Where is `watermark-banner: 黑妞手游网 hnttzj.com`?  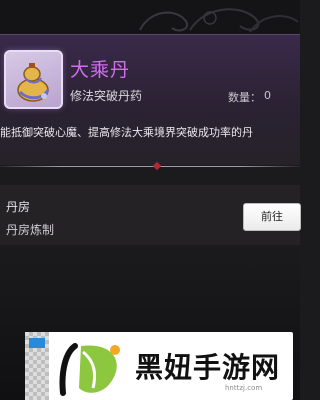 watermark-banner: 黑妞手游网 hnttzj.com is located at coordinates (159, 366).